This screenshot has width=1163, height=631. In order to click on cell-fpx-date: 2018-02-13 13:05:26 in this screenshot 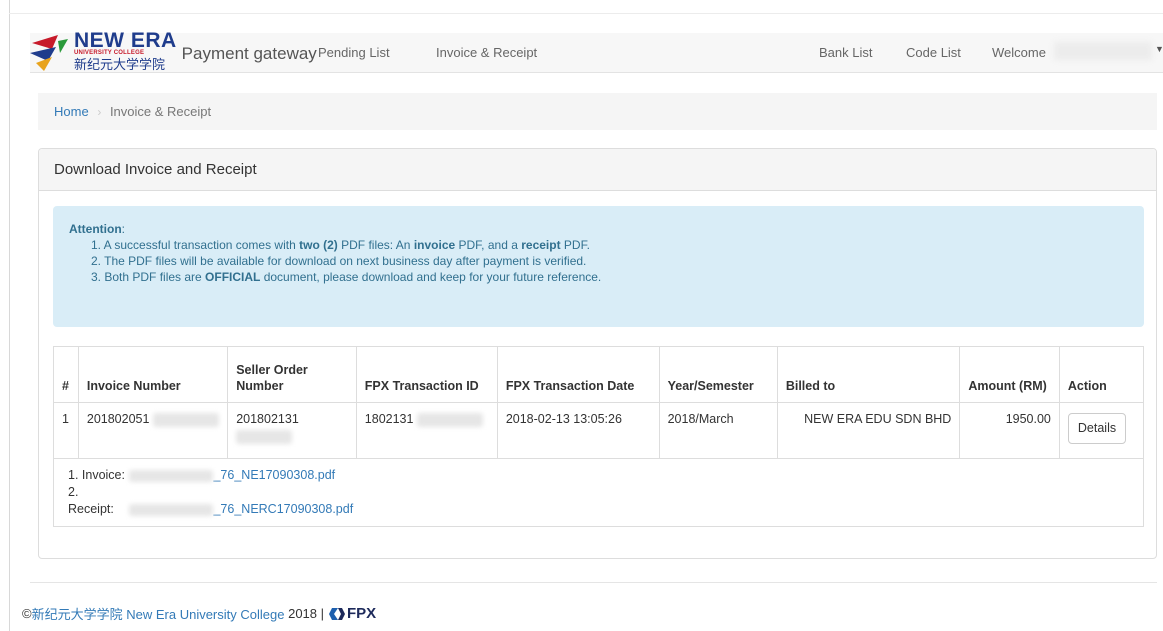, I will do `click(578, 430)`.